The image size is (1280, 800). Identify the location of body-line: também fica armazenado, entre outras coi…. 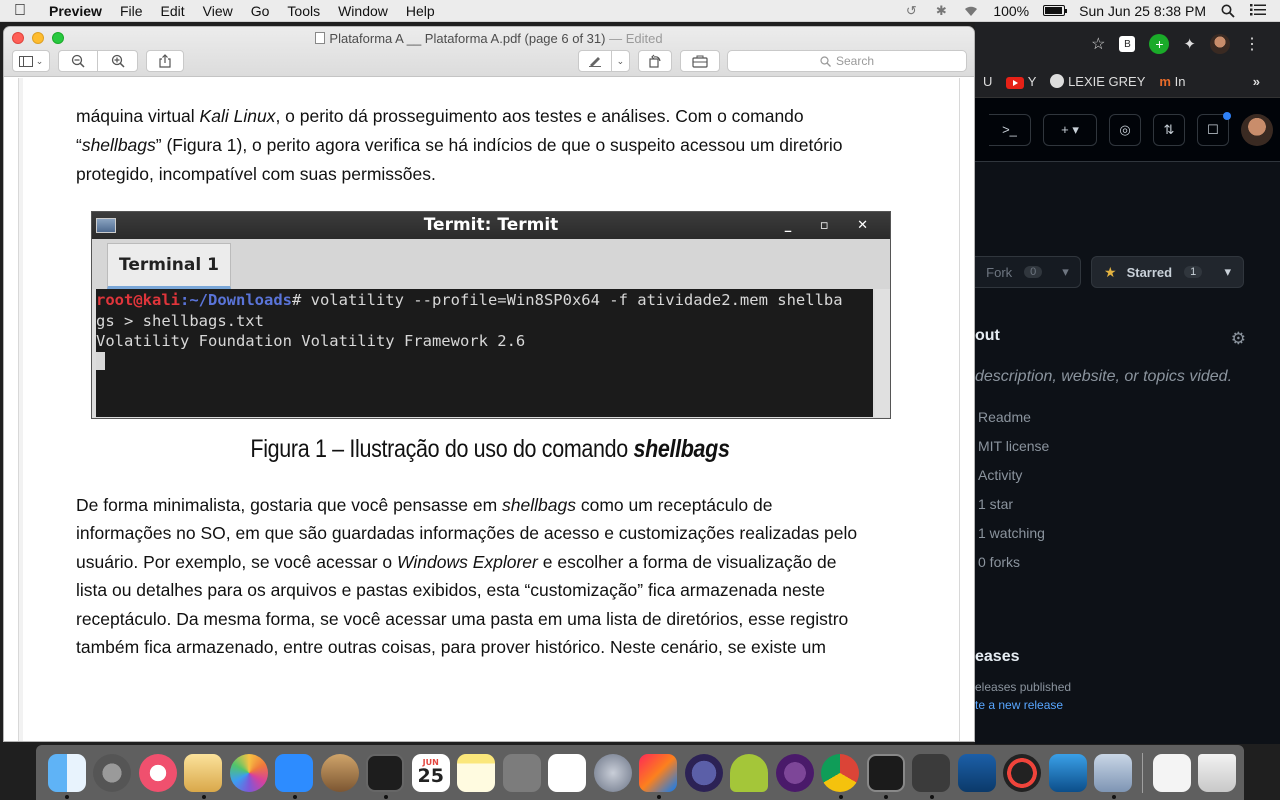
(451, 647).